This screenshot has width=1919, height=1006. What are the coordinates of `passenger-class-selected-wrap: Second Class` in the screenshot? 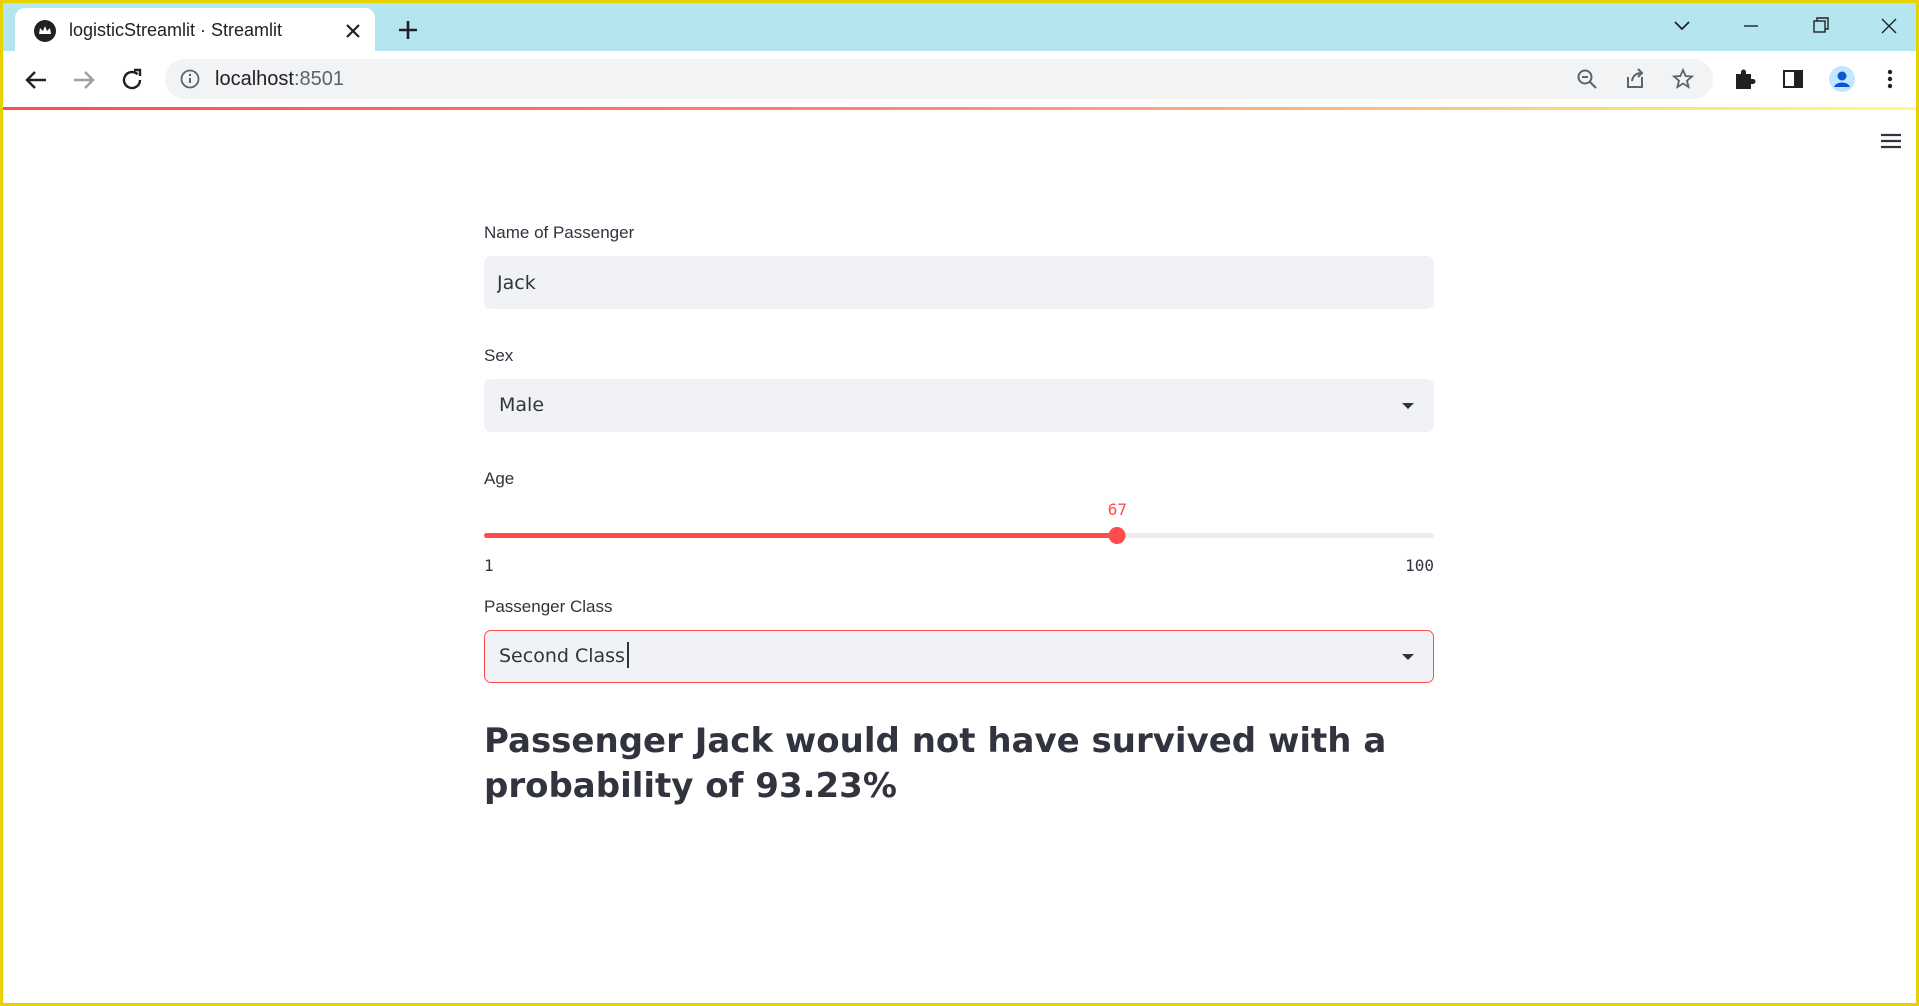 It's located at (564, 654).